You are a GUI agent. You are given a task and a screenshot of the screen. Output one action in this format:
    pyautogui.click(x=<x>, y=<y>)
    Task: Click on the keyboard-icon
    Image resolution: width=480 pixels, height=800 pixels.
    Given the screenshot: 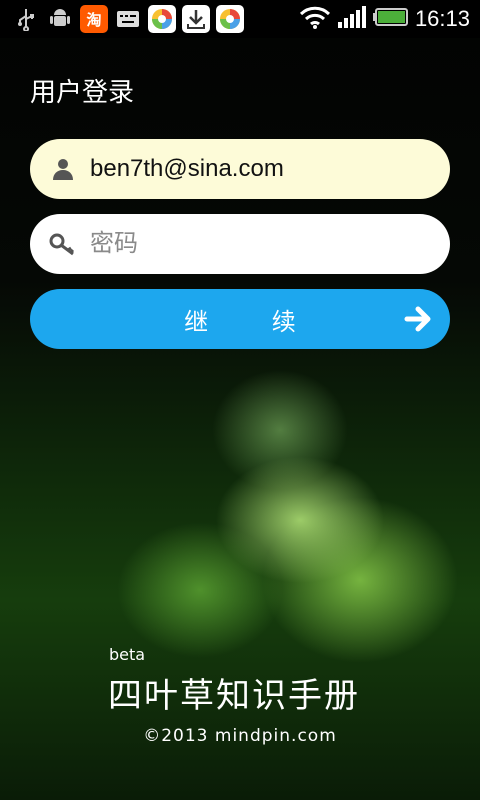 What is the action you would take?
    pyautogui.click(x=128, y=19)
    